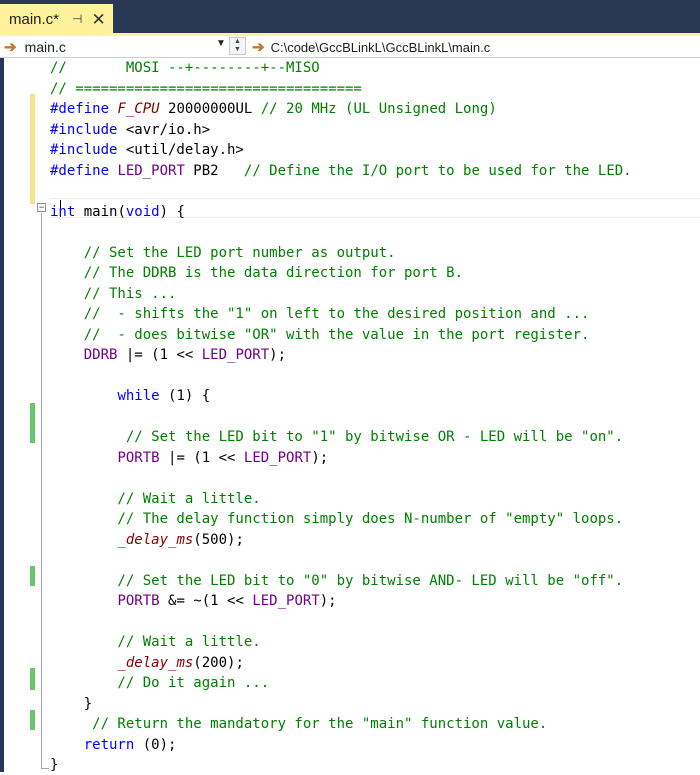 The height and width of the screenshot is (775, 700). I want to click on code-line: return (0);, so click(113, 745).